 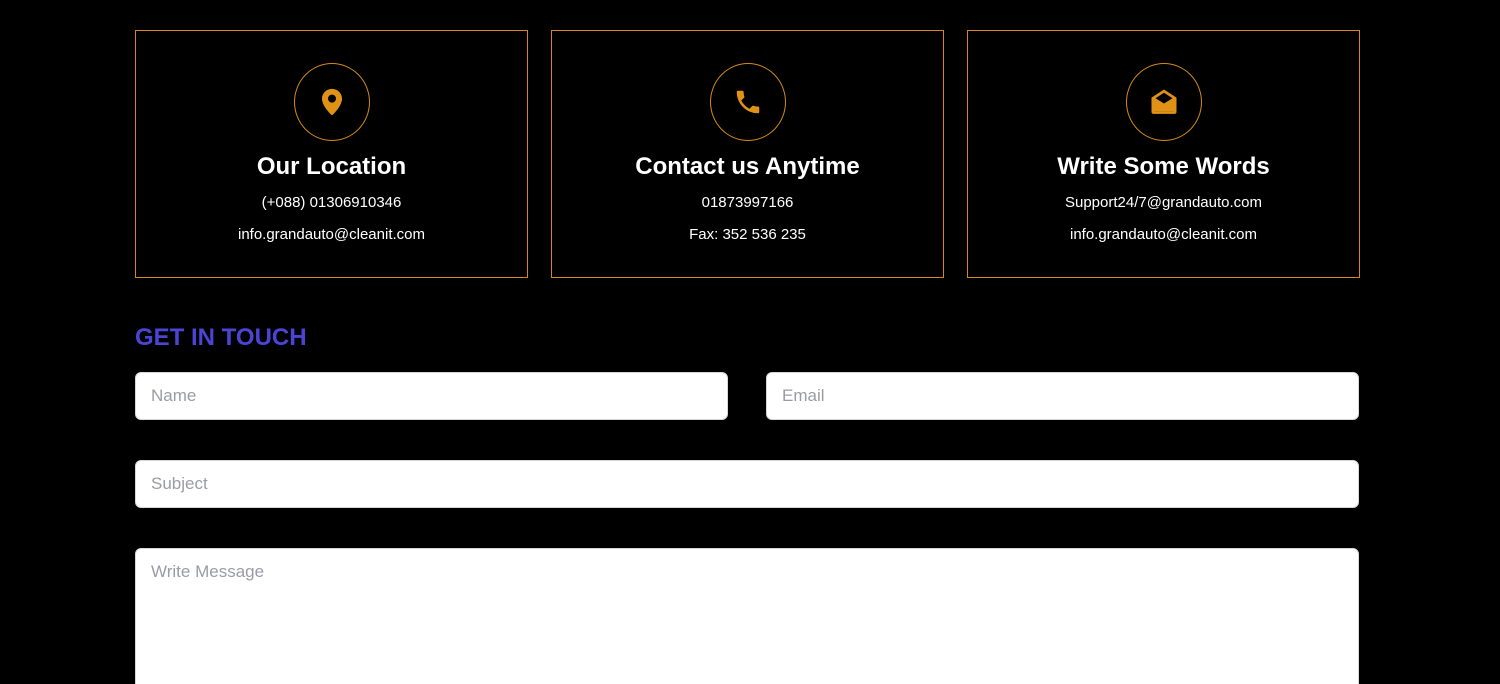 I want to click on envelope-open-icon, so click(x=1163, y=101).